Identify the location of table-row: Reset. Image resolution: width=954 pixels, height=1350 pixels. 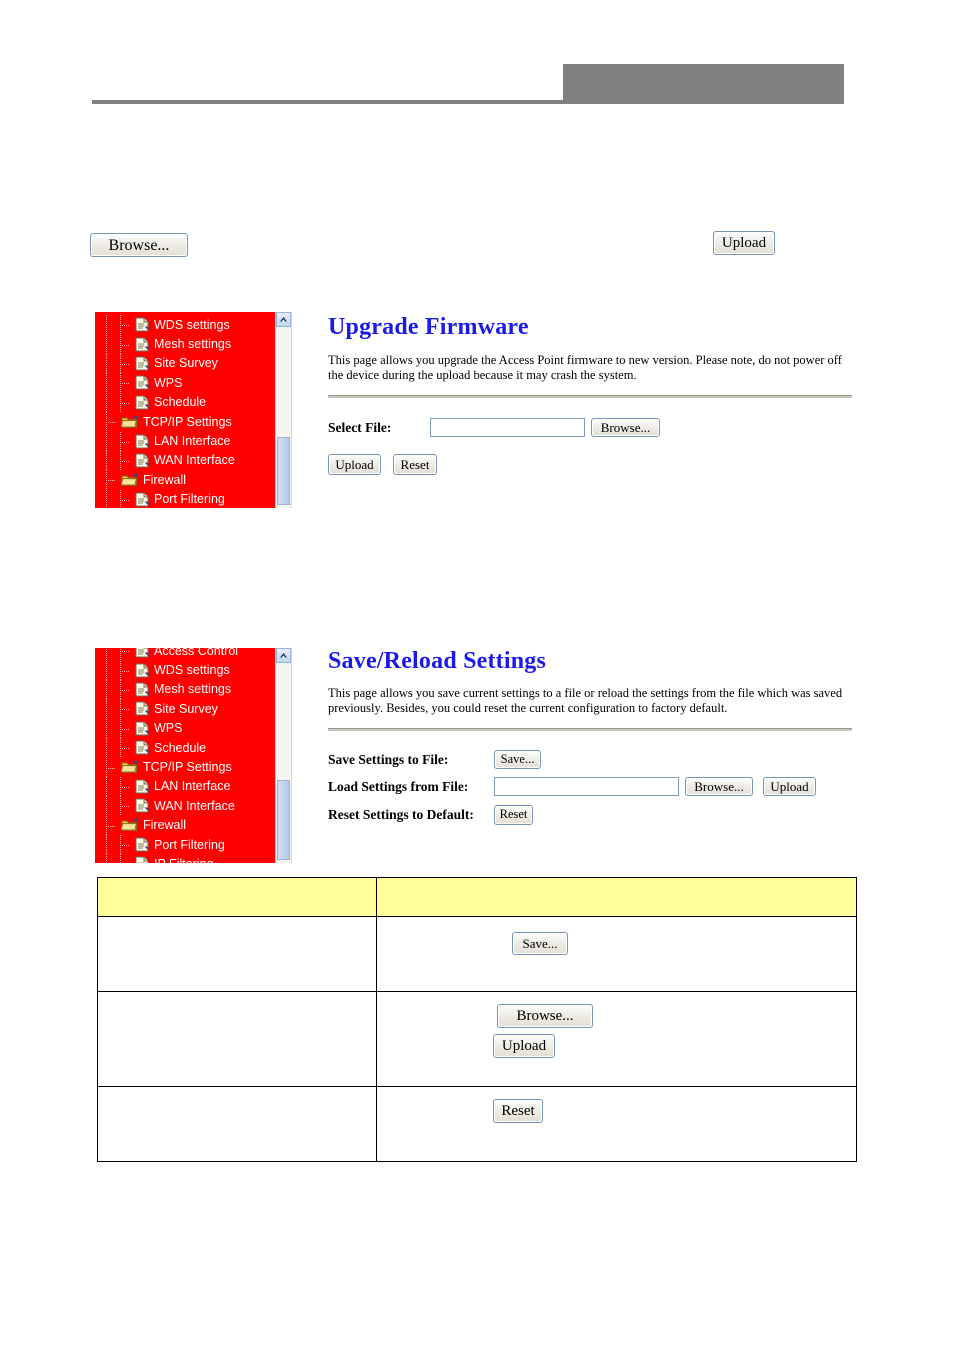
(477, 1124).